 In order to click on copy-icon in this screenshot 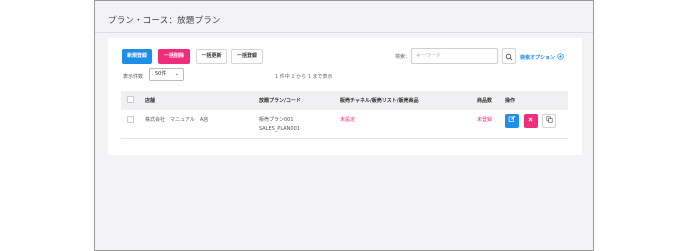, I will do `click(549, 119)`.